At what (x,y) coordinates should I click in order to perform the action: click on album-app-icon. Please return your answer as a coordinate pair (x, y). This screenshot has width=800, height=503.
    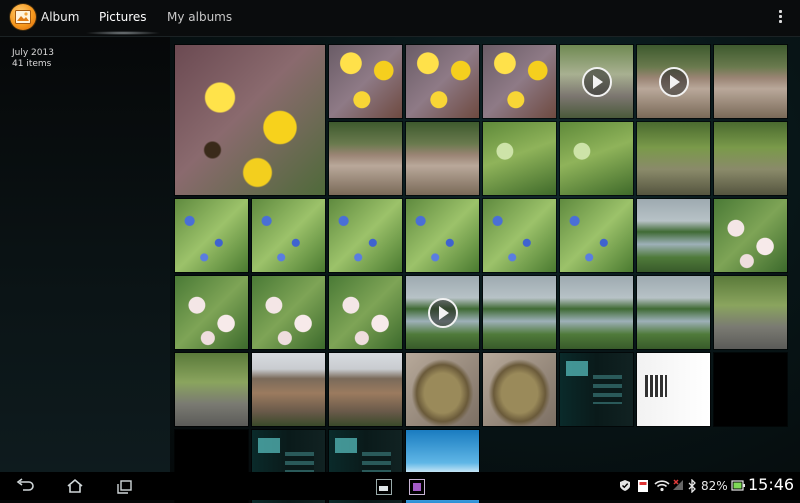
    Looking at the image, I should click on (23, 17).